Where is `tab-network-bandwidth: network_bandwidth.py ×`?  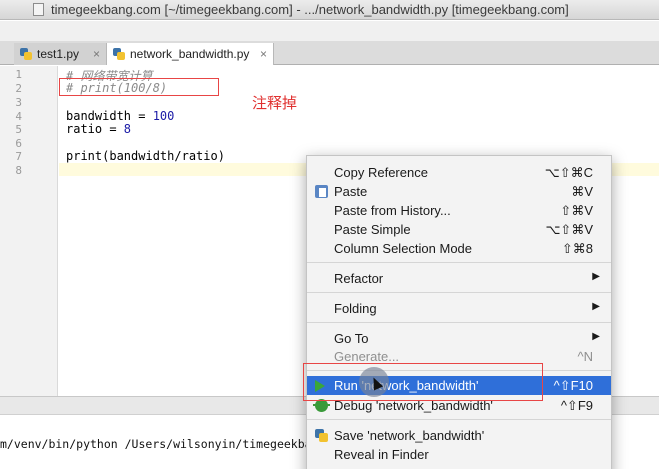 tab-network-bandwidth: network_bandwidth.py × is located at coordinates (190, 54).